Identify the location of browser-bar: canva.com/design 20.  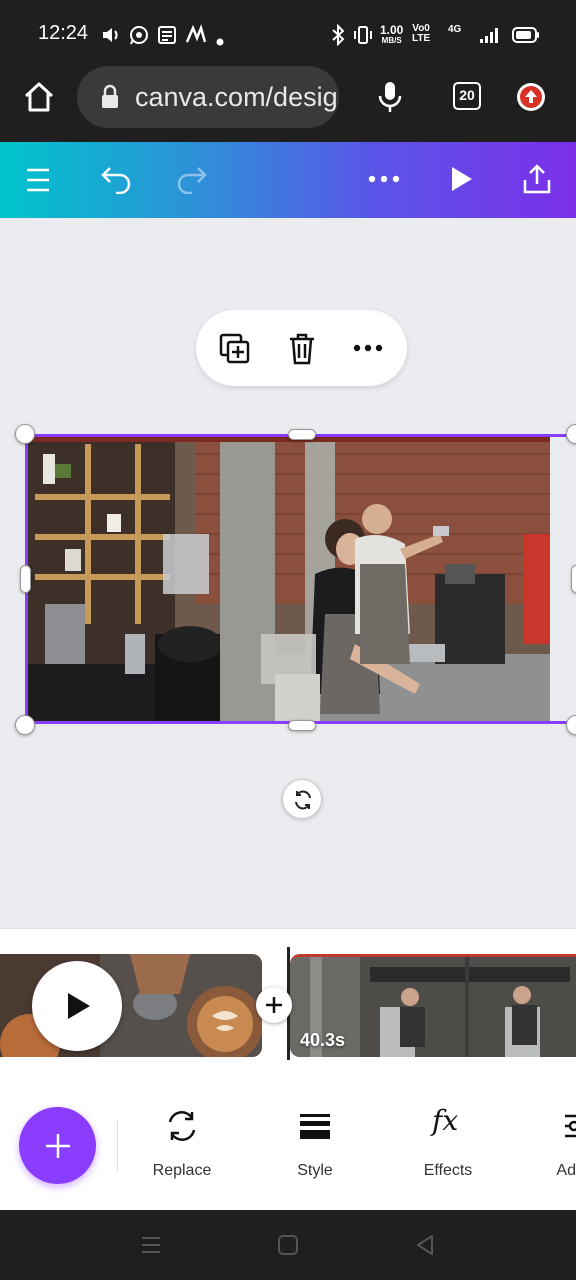
(288, 104).